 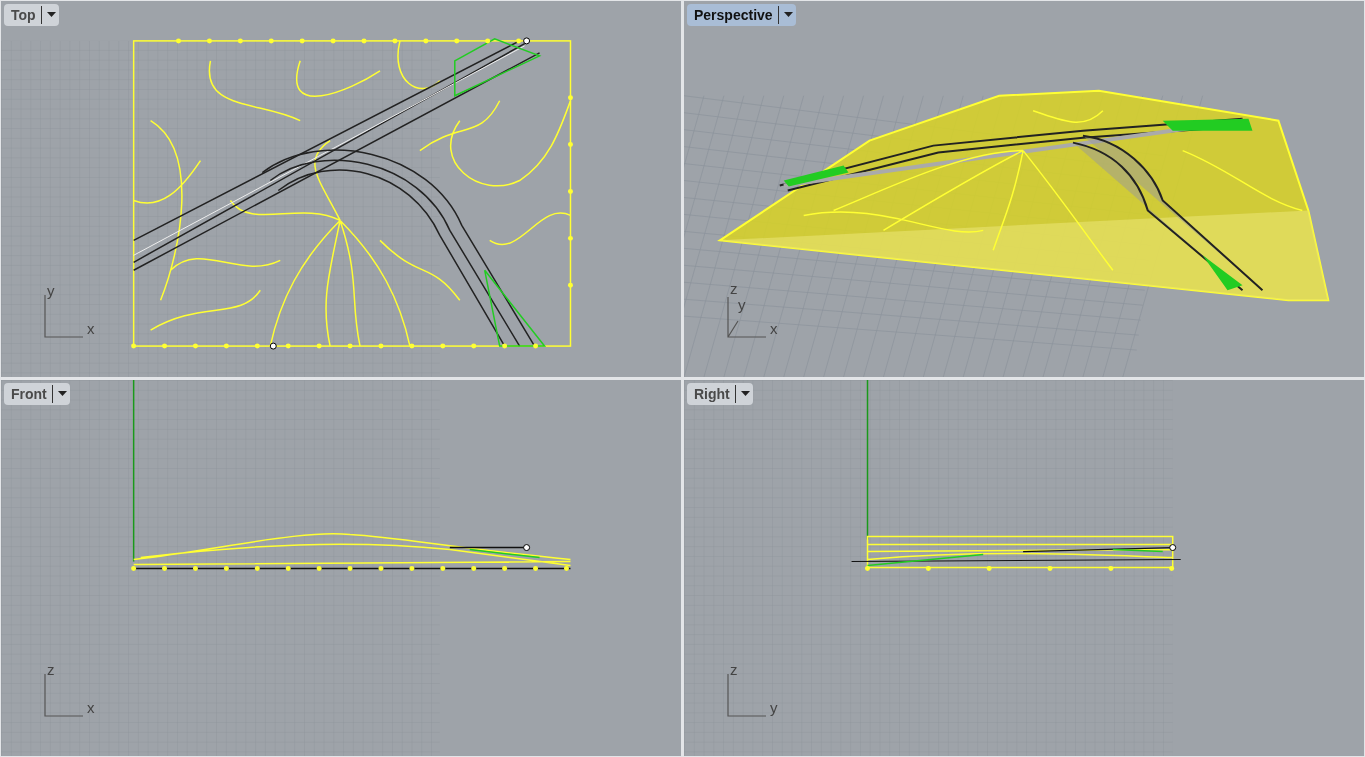 I want to click on viewport-title: Top, so click(x=23, y=15).